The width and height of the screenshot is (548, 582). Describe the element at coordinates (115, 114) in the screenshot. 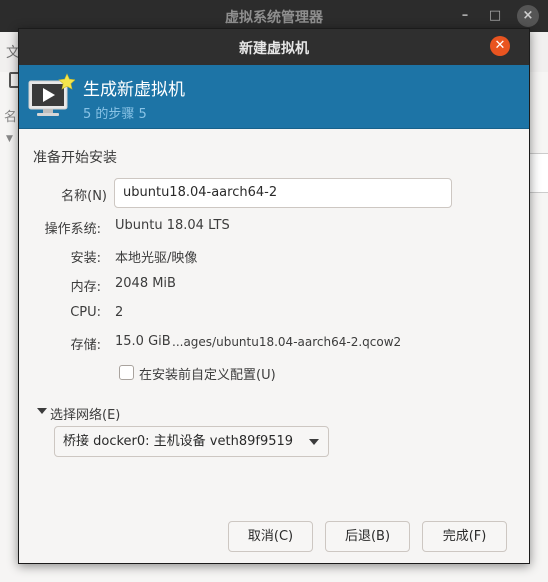

I see `wizard-step: 5 的步骤 5` at that location.